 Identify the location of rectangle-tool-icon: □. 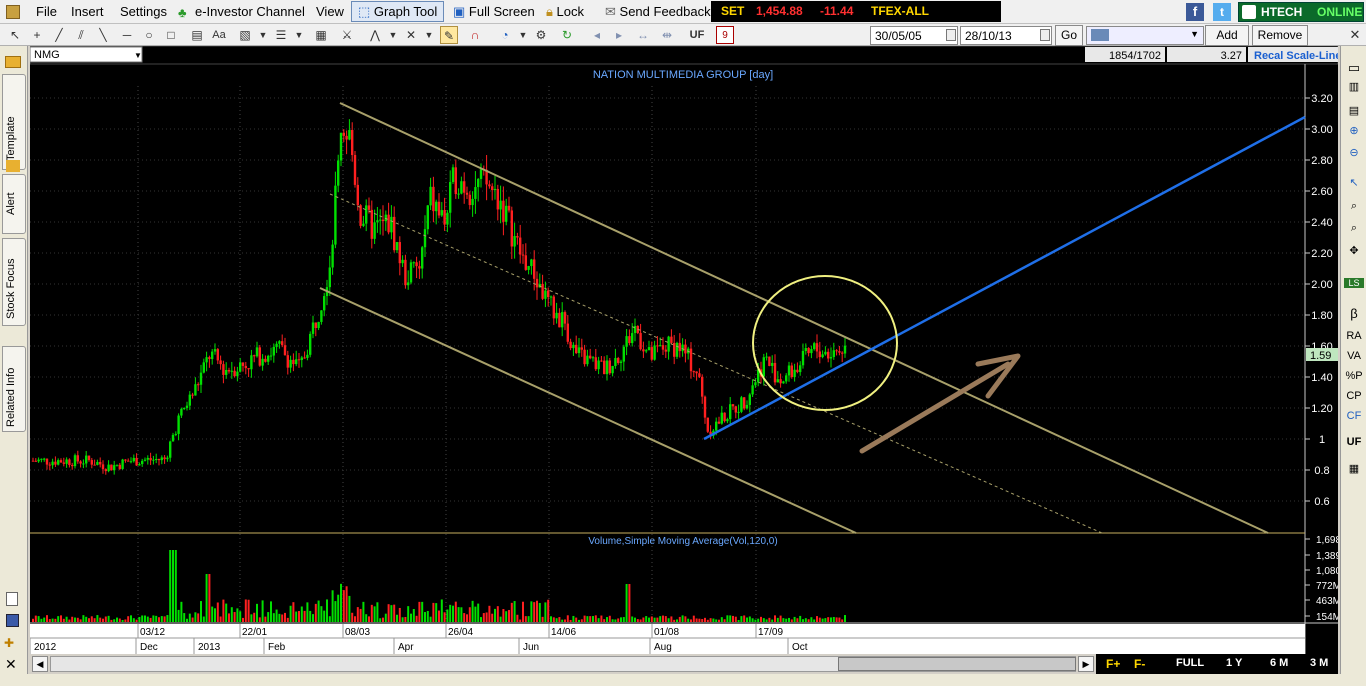
(171, 35).